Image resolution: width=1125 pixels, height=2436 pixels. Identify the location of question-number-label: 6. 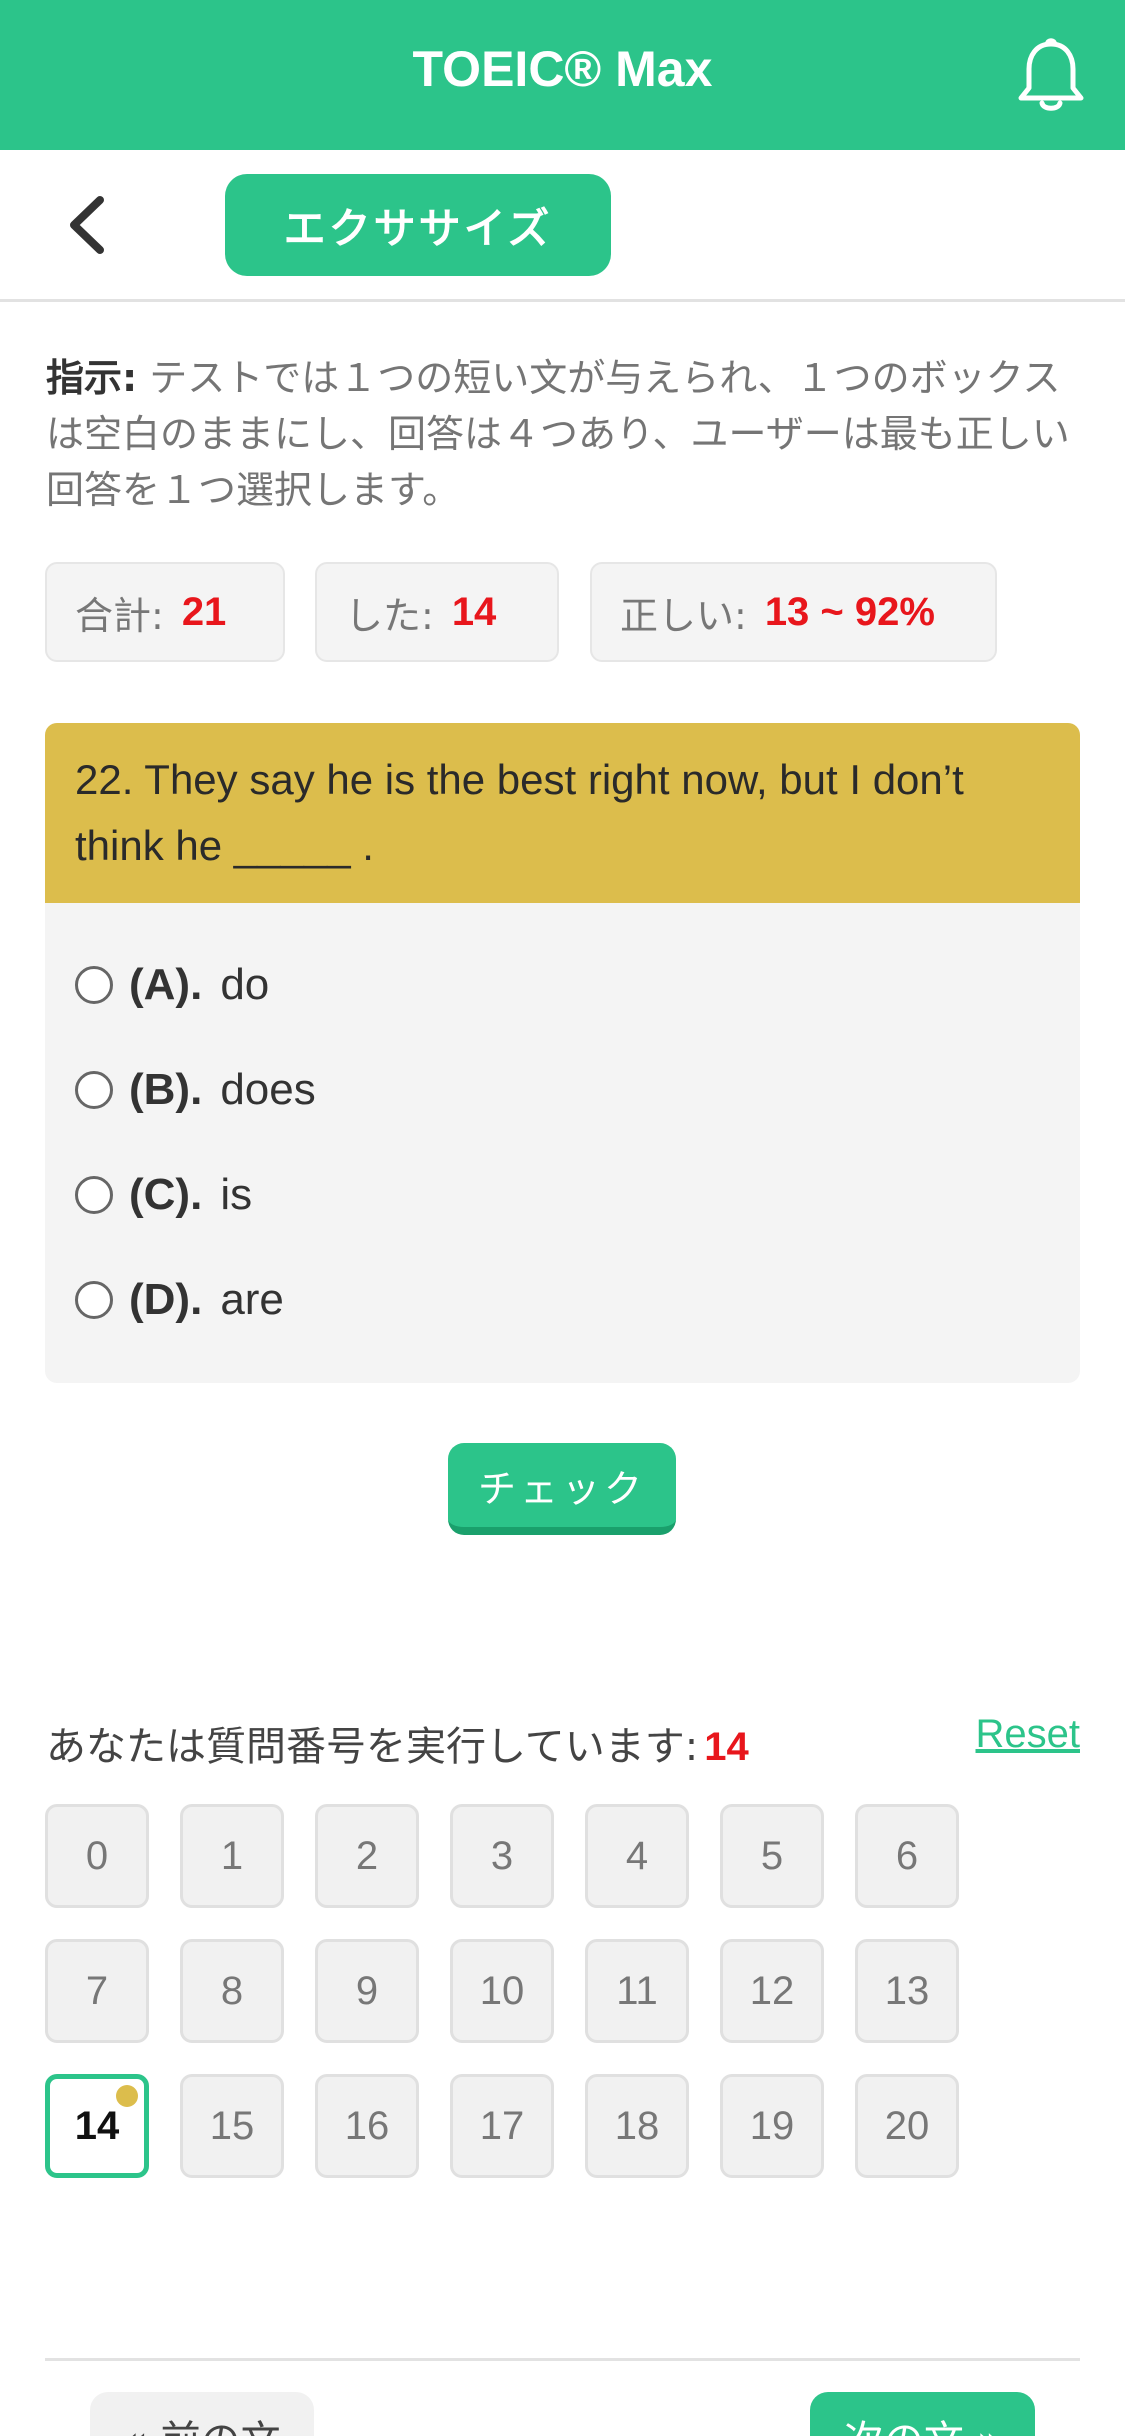
(907, 1855).